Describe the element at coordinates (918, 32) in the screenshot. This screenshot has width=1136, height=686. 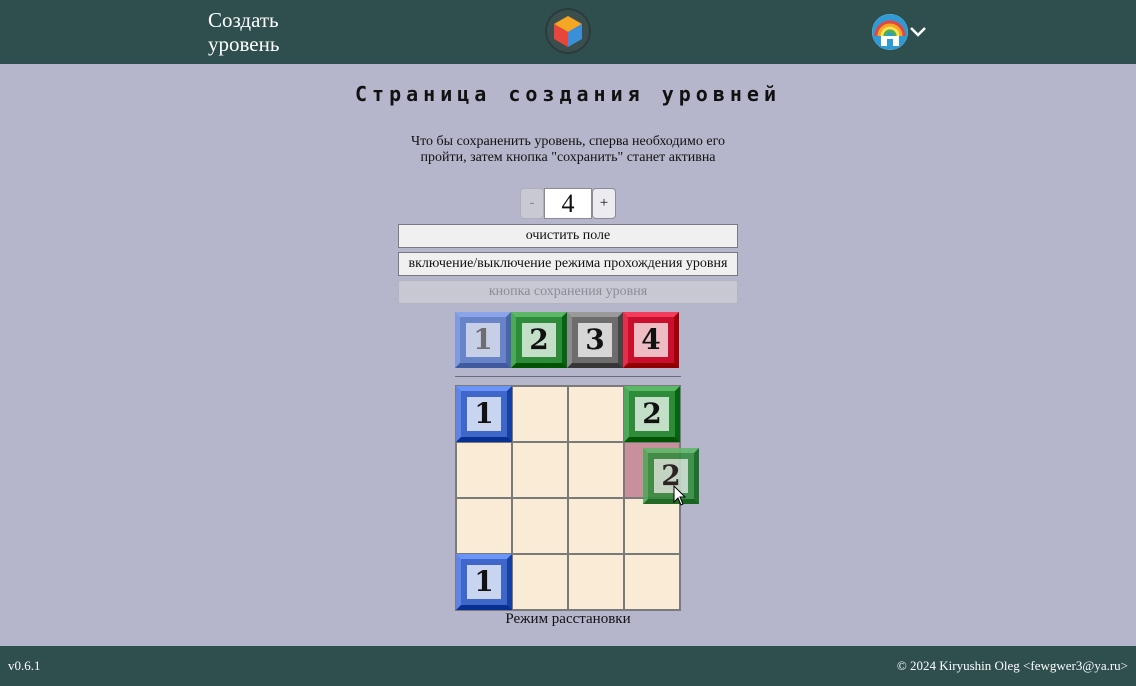
I see `chevron-down-icon` at that location.